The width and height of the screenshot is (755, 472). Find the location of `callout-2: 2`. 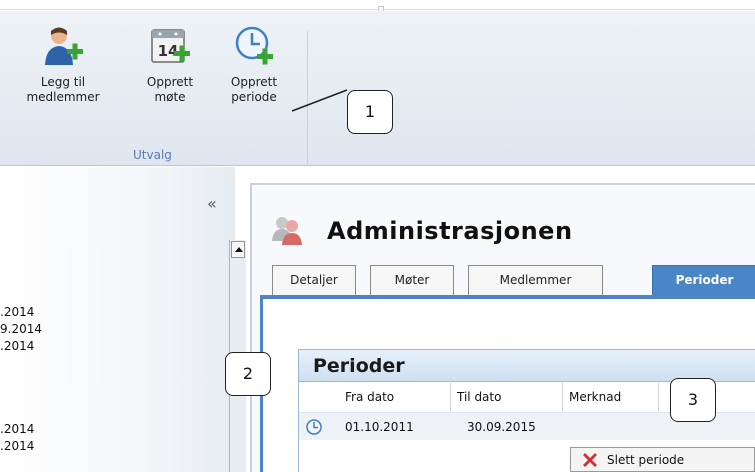

callout-2: 2 is located at coordinates (248, 374).